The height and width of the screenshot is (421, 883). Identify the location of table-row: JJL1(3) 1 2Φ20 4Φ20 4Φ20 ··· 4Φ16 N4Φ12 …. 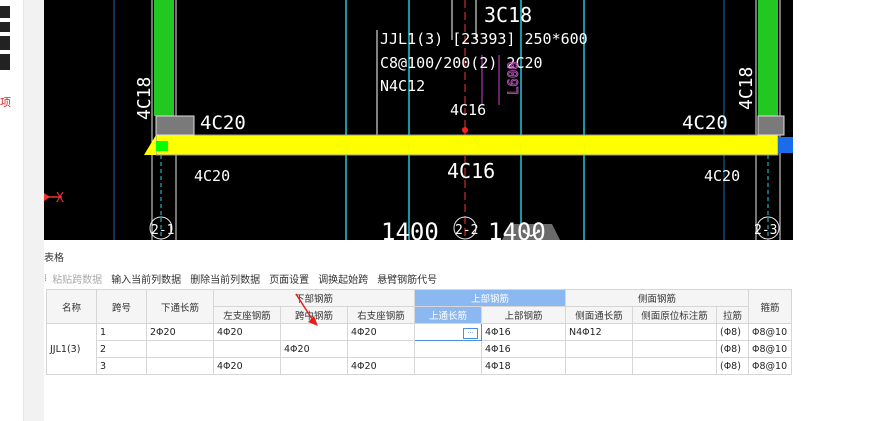
(419, 349).